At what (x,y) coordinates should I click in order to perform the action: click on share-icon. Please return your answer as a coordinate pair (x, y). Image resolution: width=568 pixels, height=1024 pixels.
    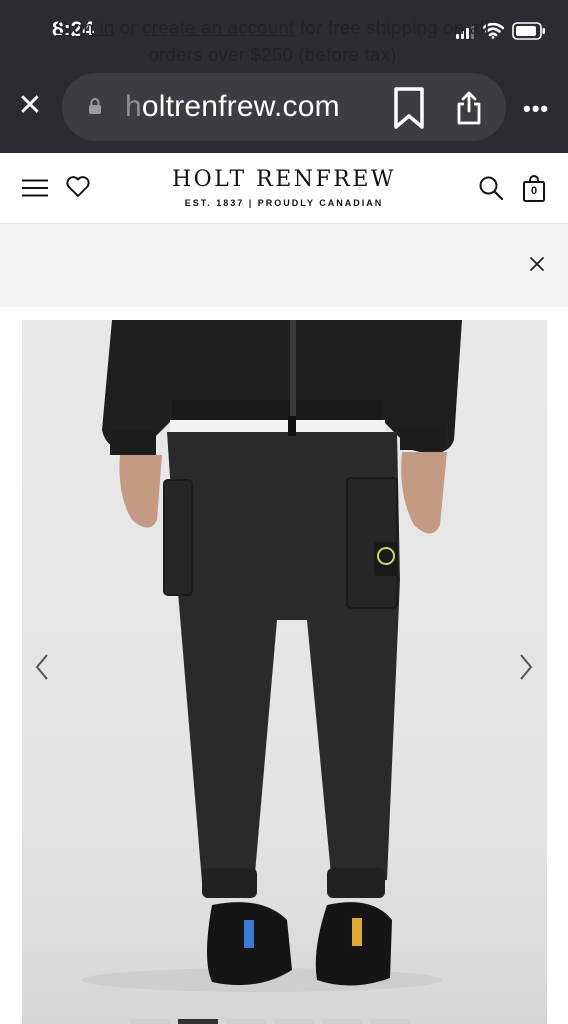
    Looking at the image, I should click on (469, 108).